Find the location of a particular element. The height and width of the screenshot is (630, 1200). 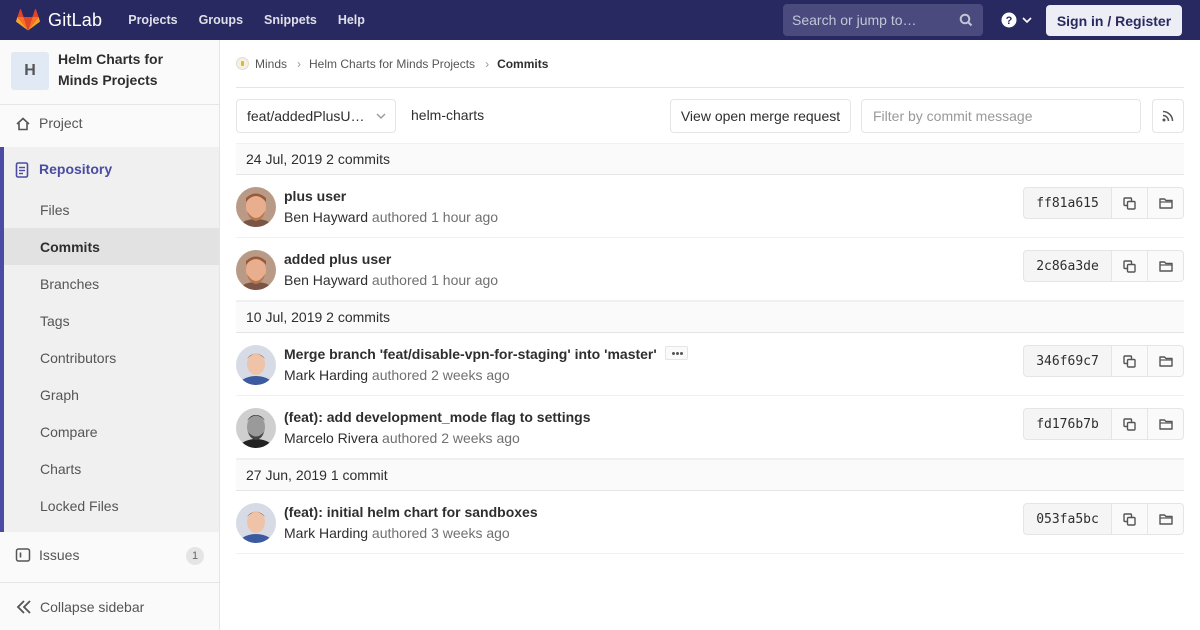

nav-snippets: Snippets is located at coordinates (290, 20).